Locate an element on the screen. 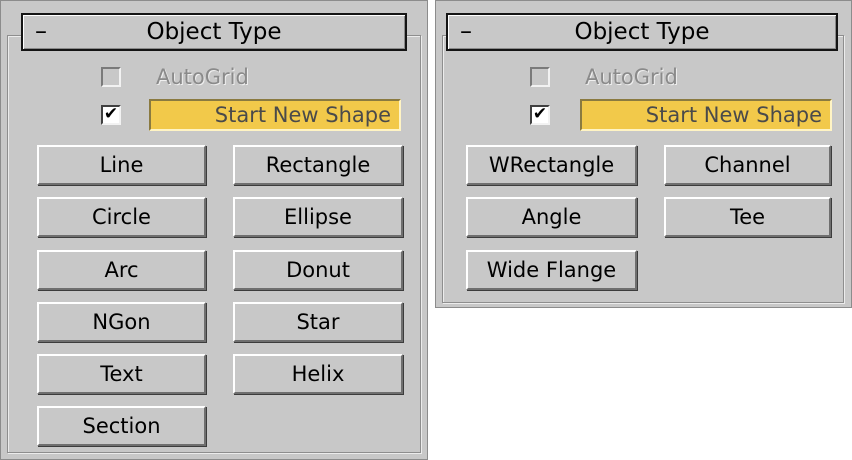 The image size is (852, 460). ellipse-button: Ellipse is located at coordinates (318, 217).